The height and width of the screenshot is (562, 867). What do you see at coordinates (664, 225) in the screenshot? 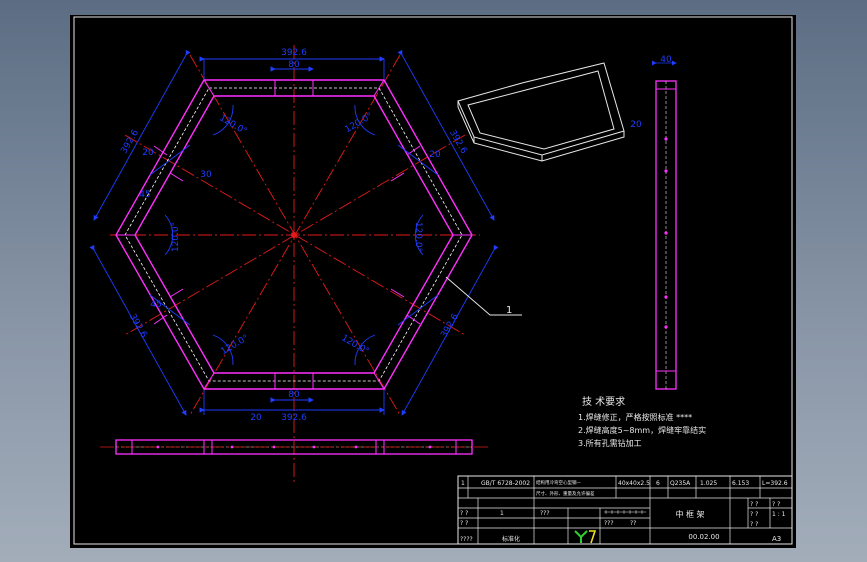
I see `side-view` at bounding box center [664, 225].